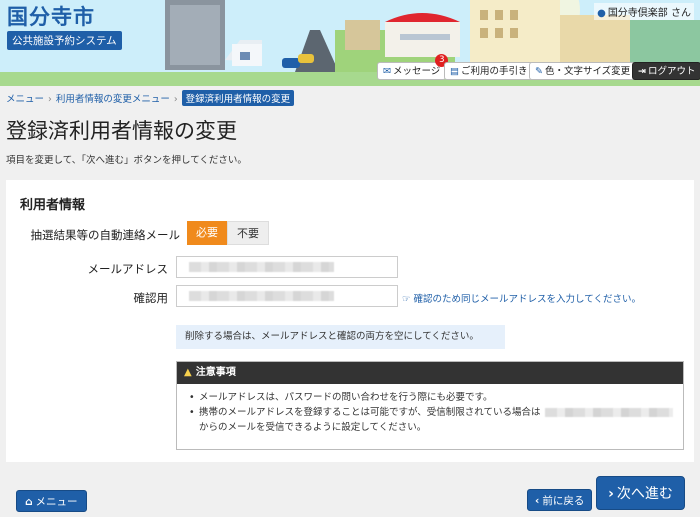 The image size is (700, 517). I want to click on message-button: ✉ メッセージ 3, so click(413, 67).